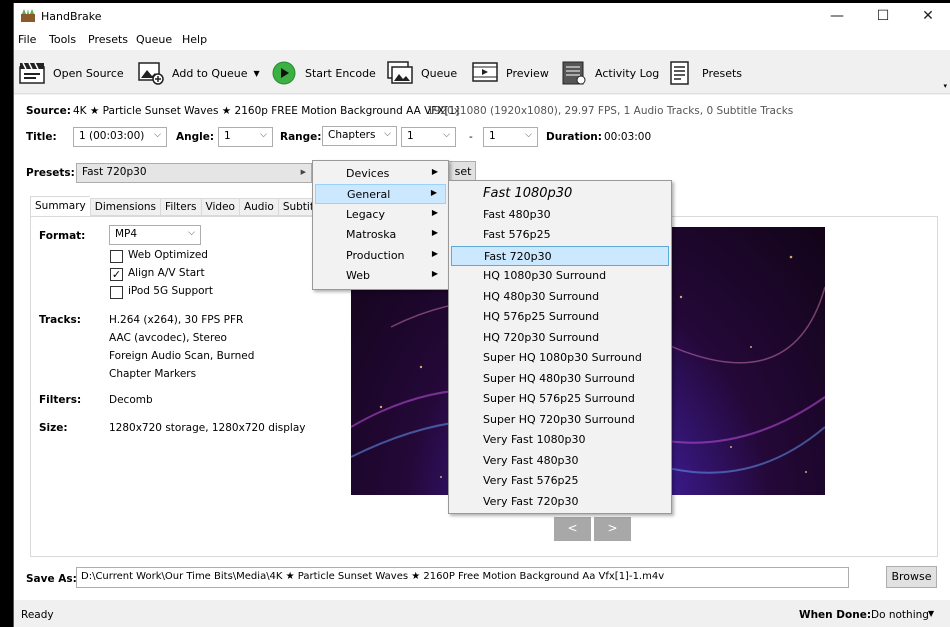 Image resolution: width=950 pixels, height=627 pixels. What do you see at coordinates (358, 275) in the screenshot?
I see `menu-item-web-label: Web` at bounding box center [358, 275].